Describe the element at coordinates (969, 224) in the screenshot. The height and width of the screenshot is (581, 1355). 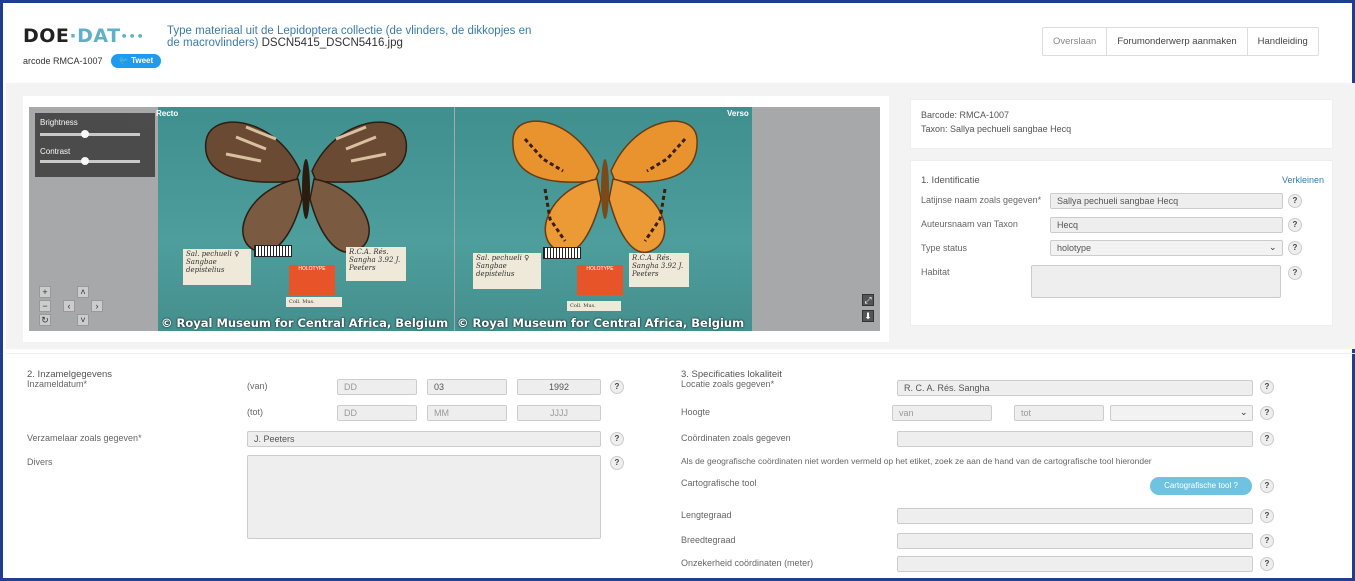
I see `author-label: Auteursnaam van Taxon` at that location.